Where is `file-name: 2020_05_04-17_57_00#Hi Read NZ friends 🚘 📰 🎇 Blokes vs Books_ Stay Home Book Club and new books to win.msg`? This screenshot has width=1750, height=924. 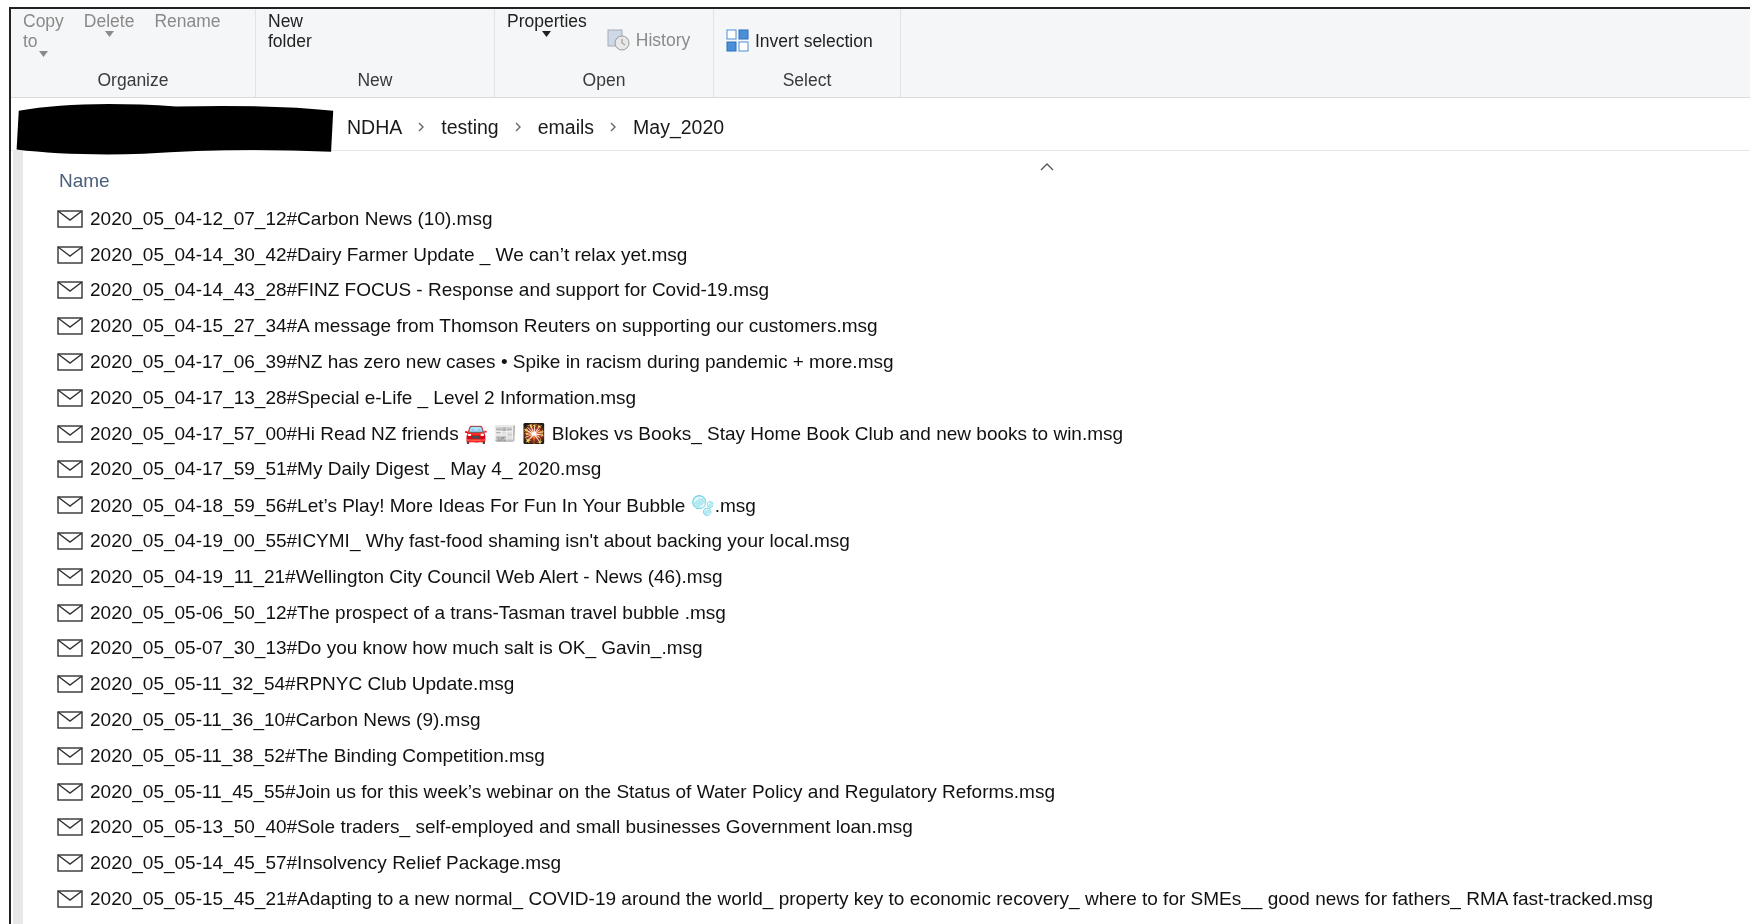
file-name: 2020_05_04-17_57_00#Hi Read NZ friends 🚘 📰 🎇 Blokes vs Books_ Stay Home Book Club and new books to win.msg is located at coordinates (607, 434).